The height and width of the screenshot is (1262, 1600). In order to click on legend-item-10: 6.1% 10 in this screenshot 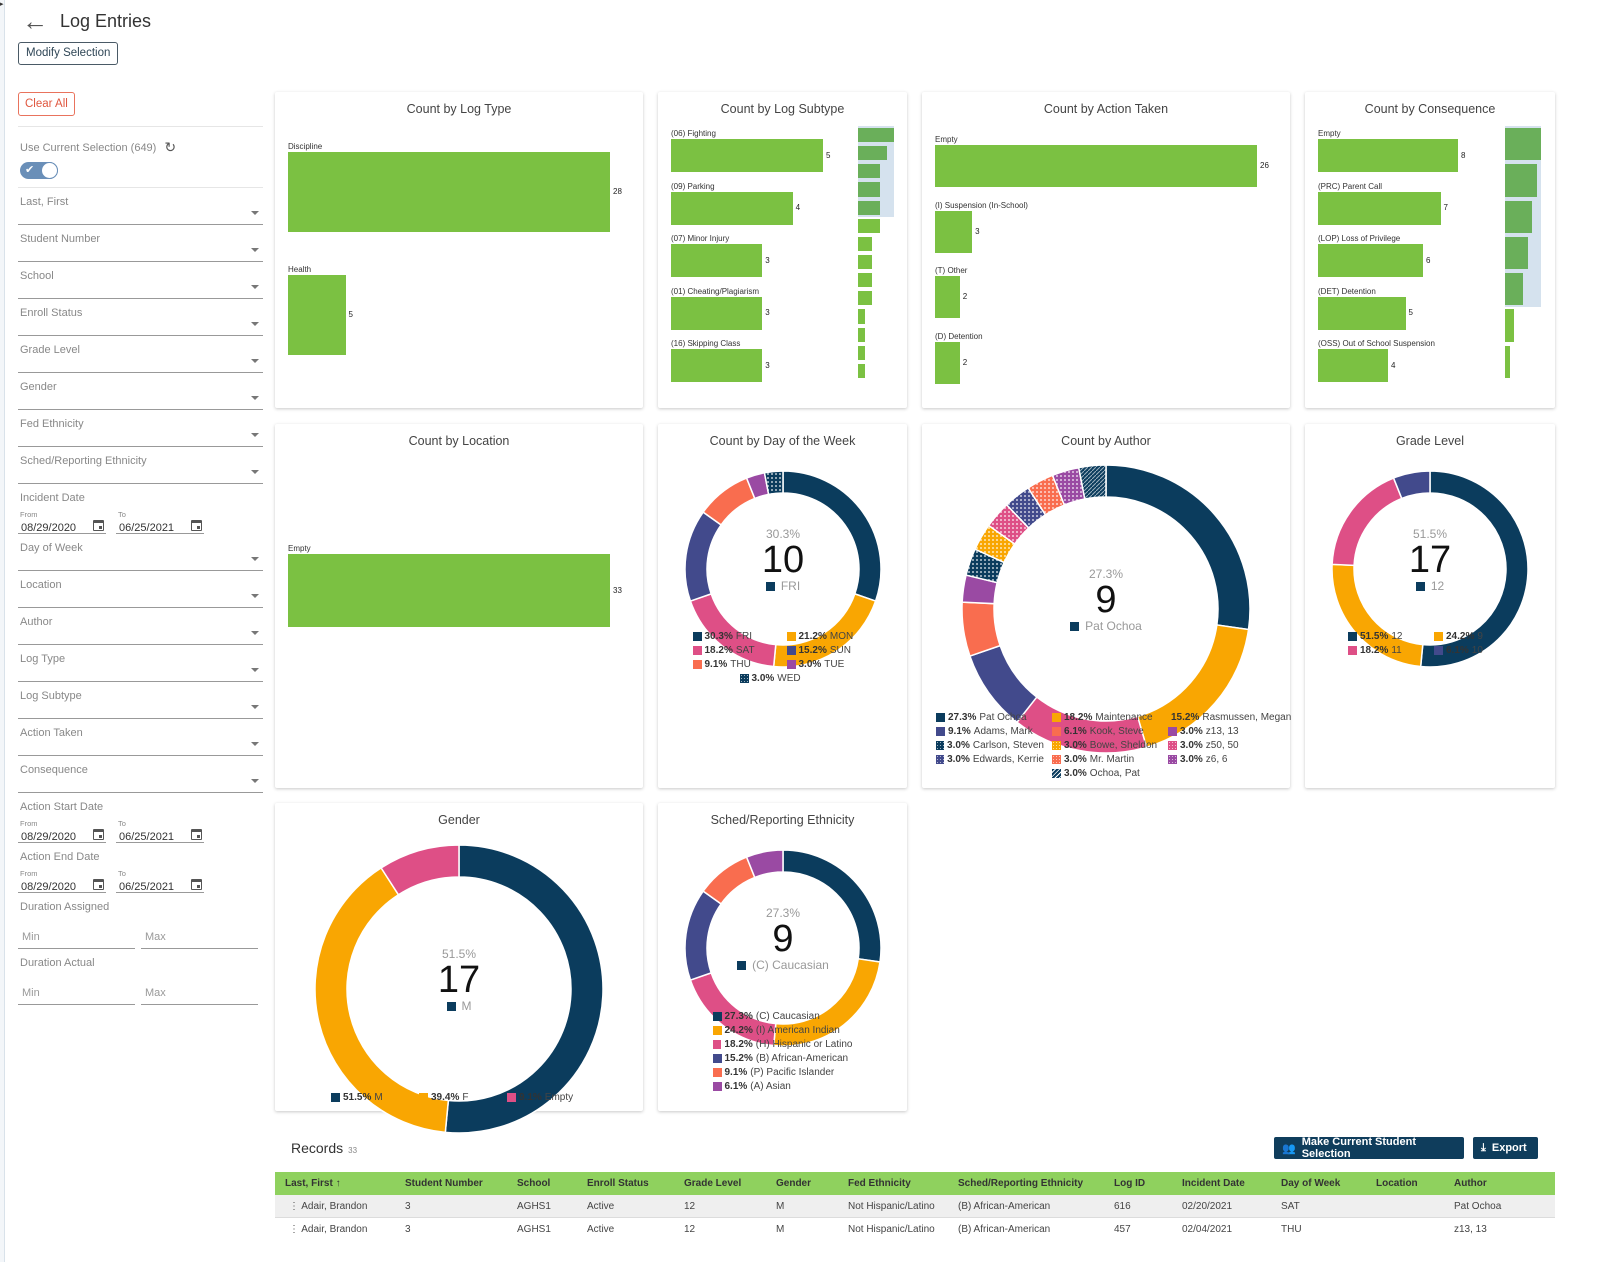, I will do `click(1473, 650)`.